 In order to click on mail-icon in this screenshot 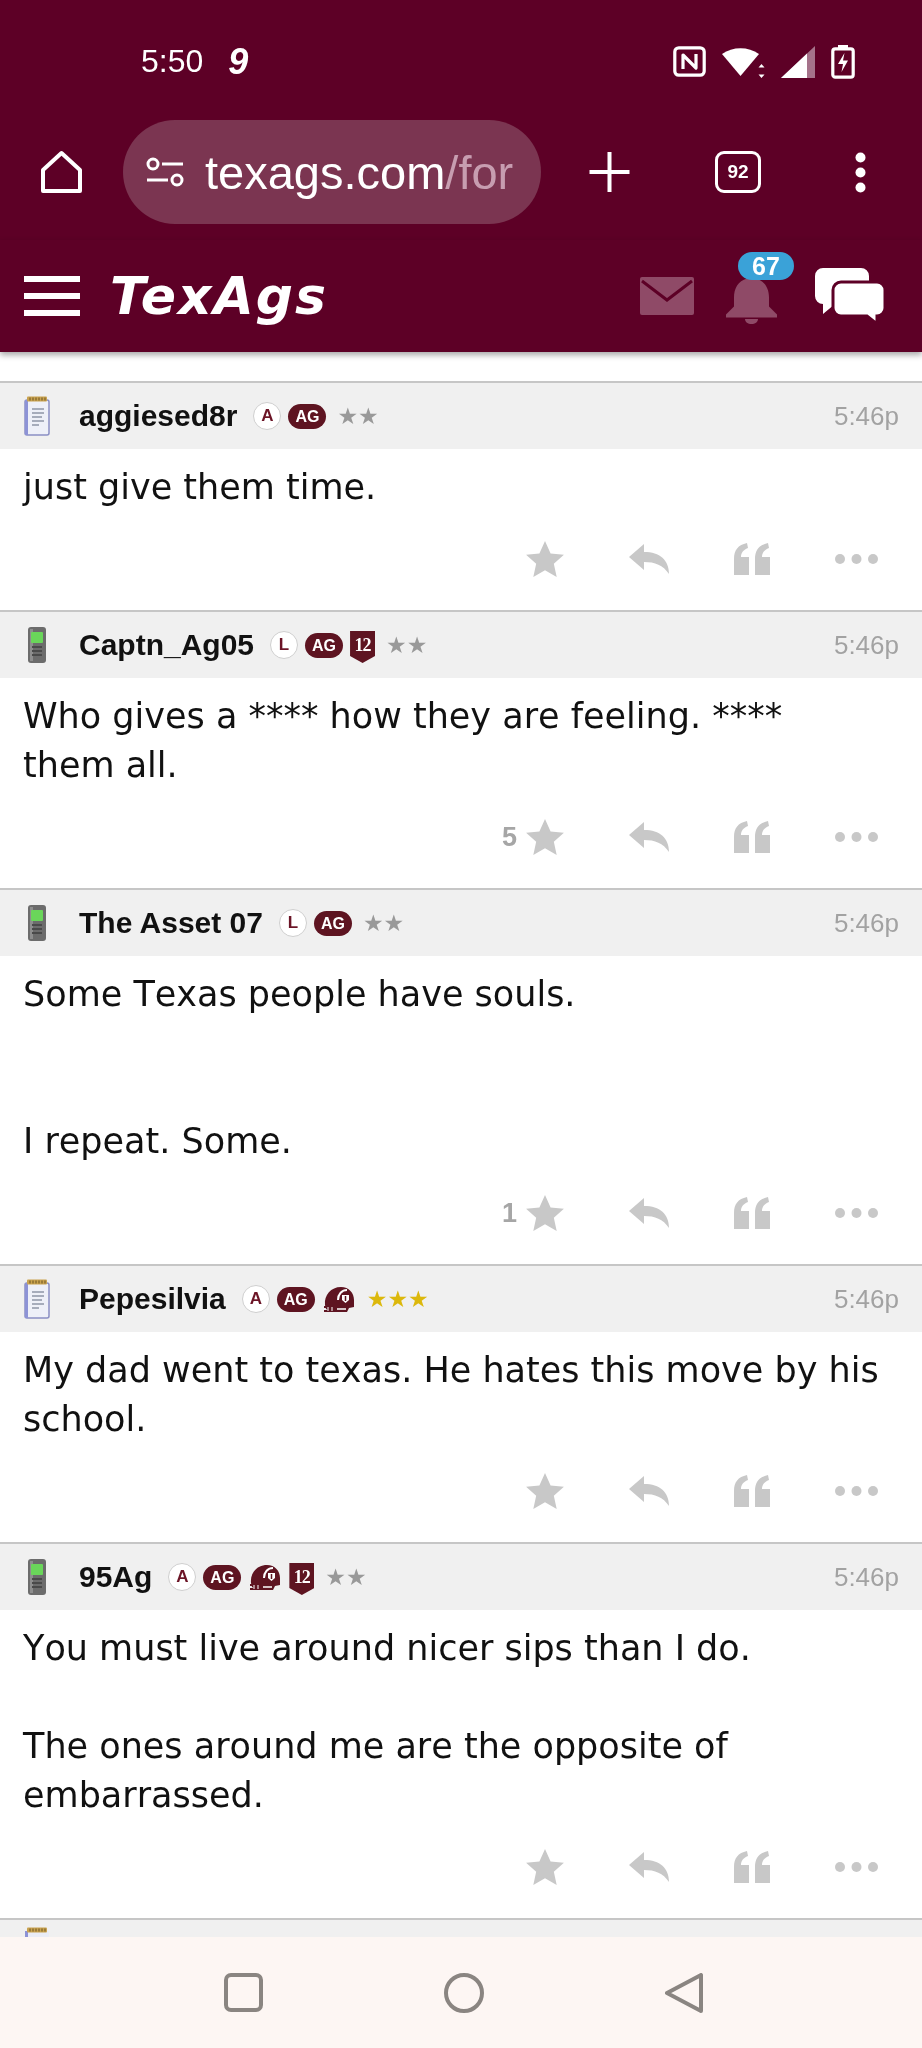, I will do `click(667, 296)`.